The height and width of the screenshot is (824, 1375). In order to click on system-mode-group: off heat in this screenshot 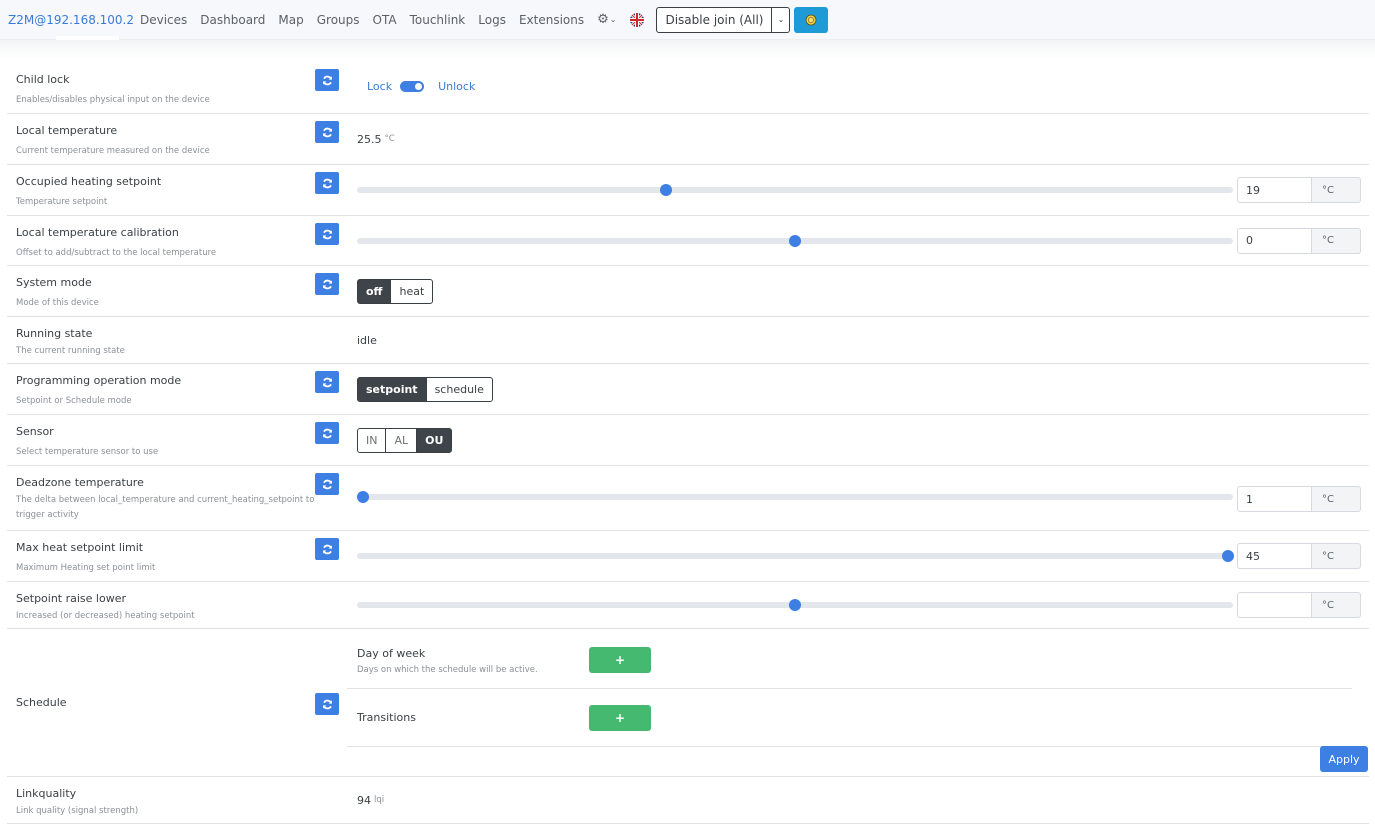, I will do `click(395, 291)`.